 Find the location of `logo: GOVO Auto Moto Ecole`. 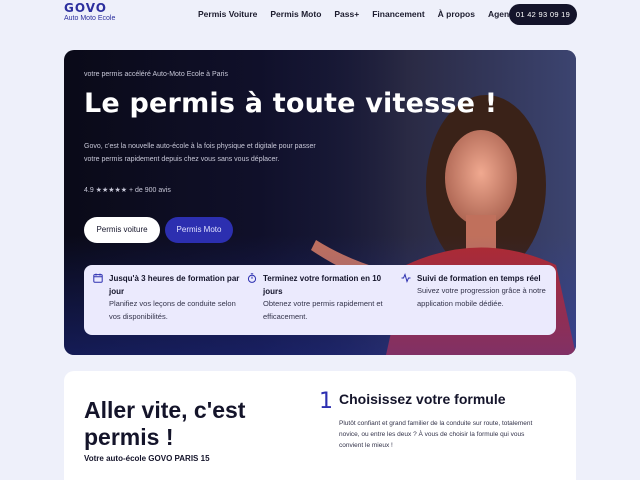

logo: GOVO Auto Moto Ecole is located at coordinates (89, 12).